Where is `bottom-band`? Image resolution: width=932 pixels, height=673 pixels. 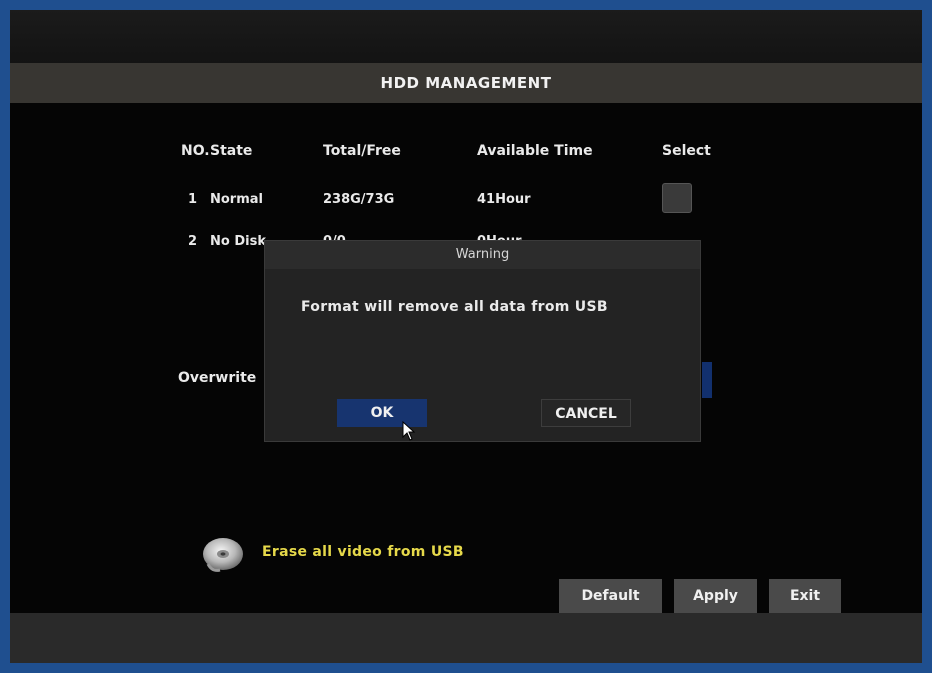
bottom-band is located at coordinates (466, 638).